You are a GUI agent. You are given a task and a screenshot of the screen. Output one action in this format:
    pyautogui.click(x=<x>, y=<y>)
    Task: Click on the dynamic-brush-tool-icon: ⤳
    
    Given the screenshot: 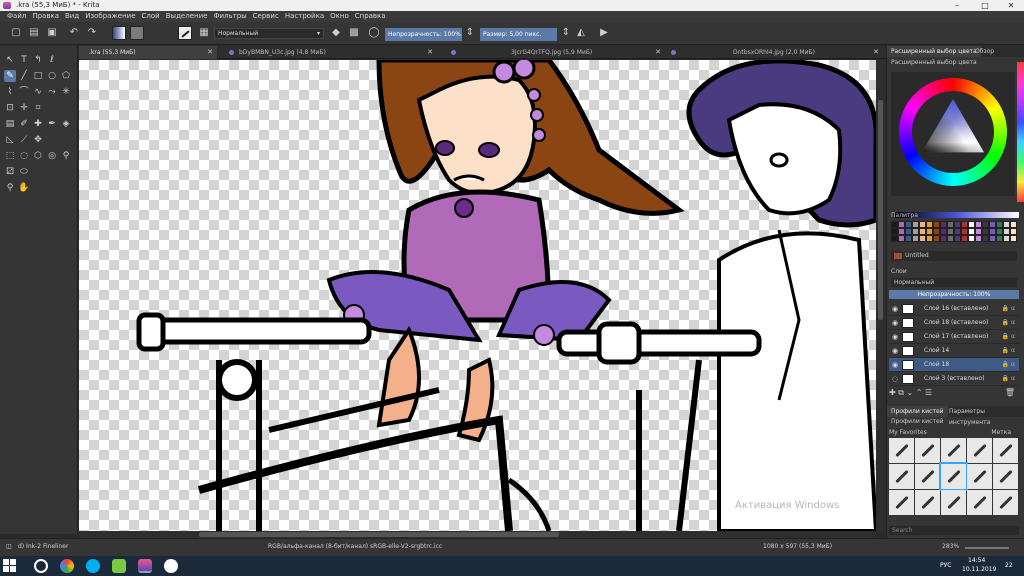 What is the action you would take?
    pyautogui.click(x=52, y=92)
    